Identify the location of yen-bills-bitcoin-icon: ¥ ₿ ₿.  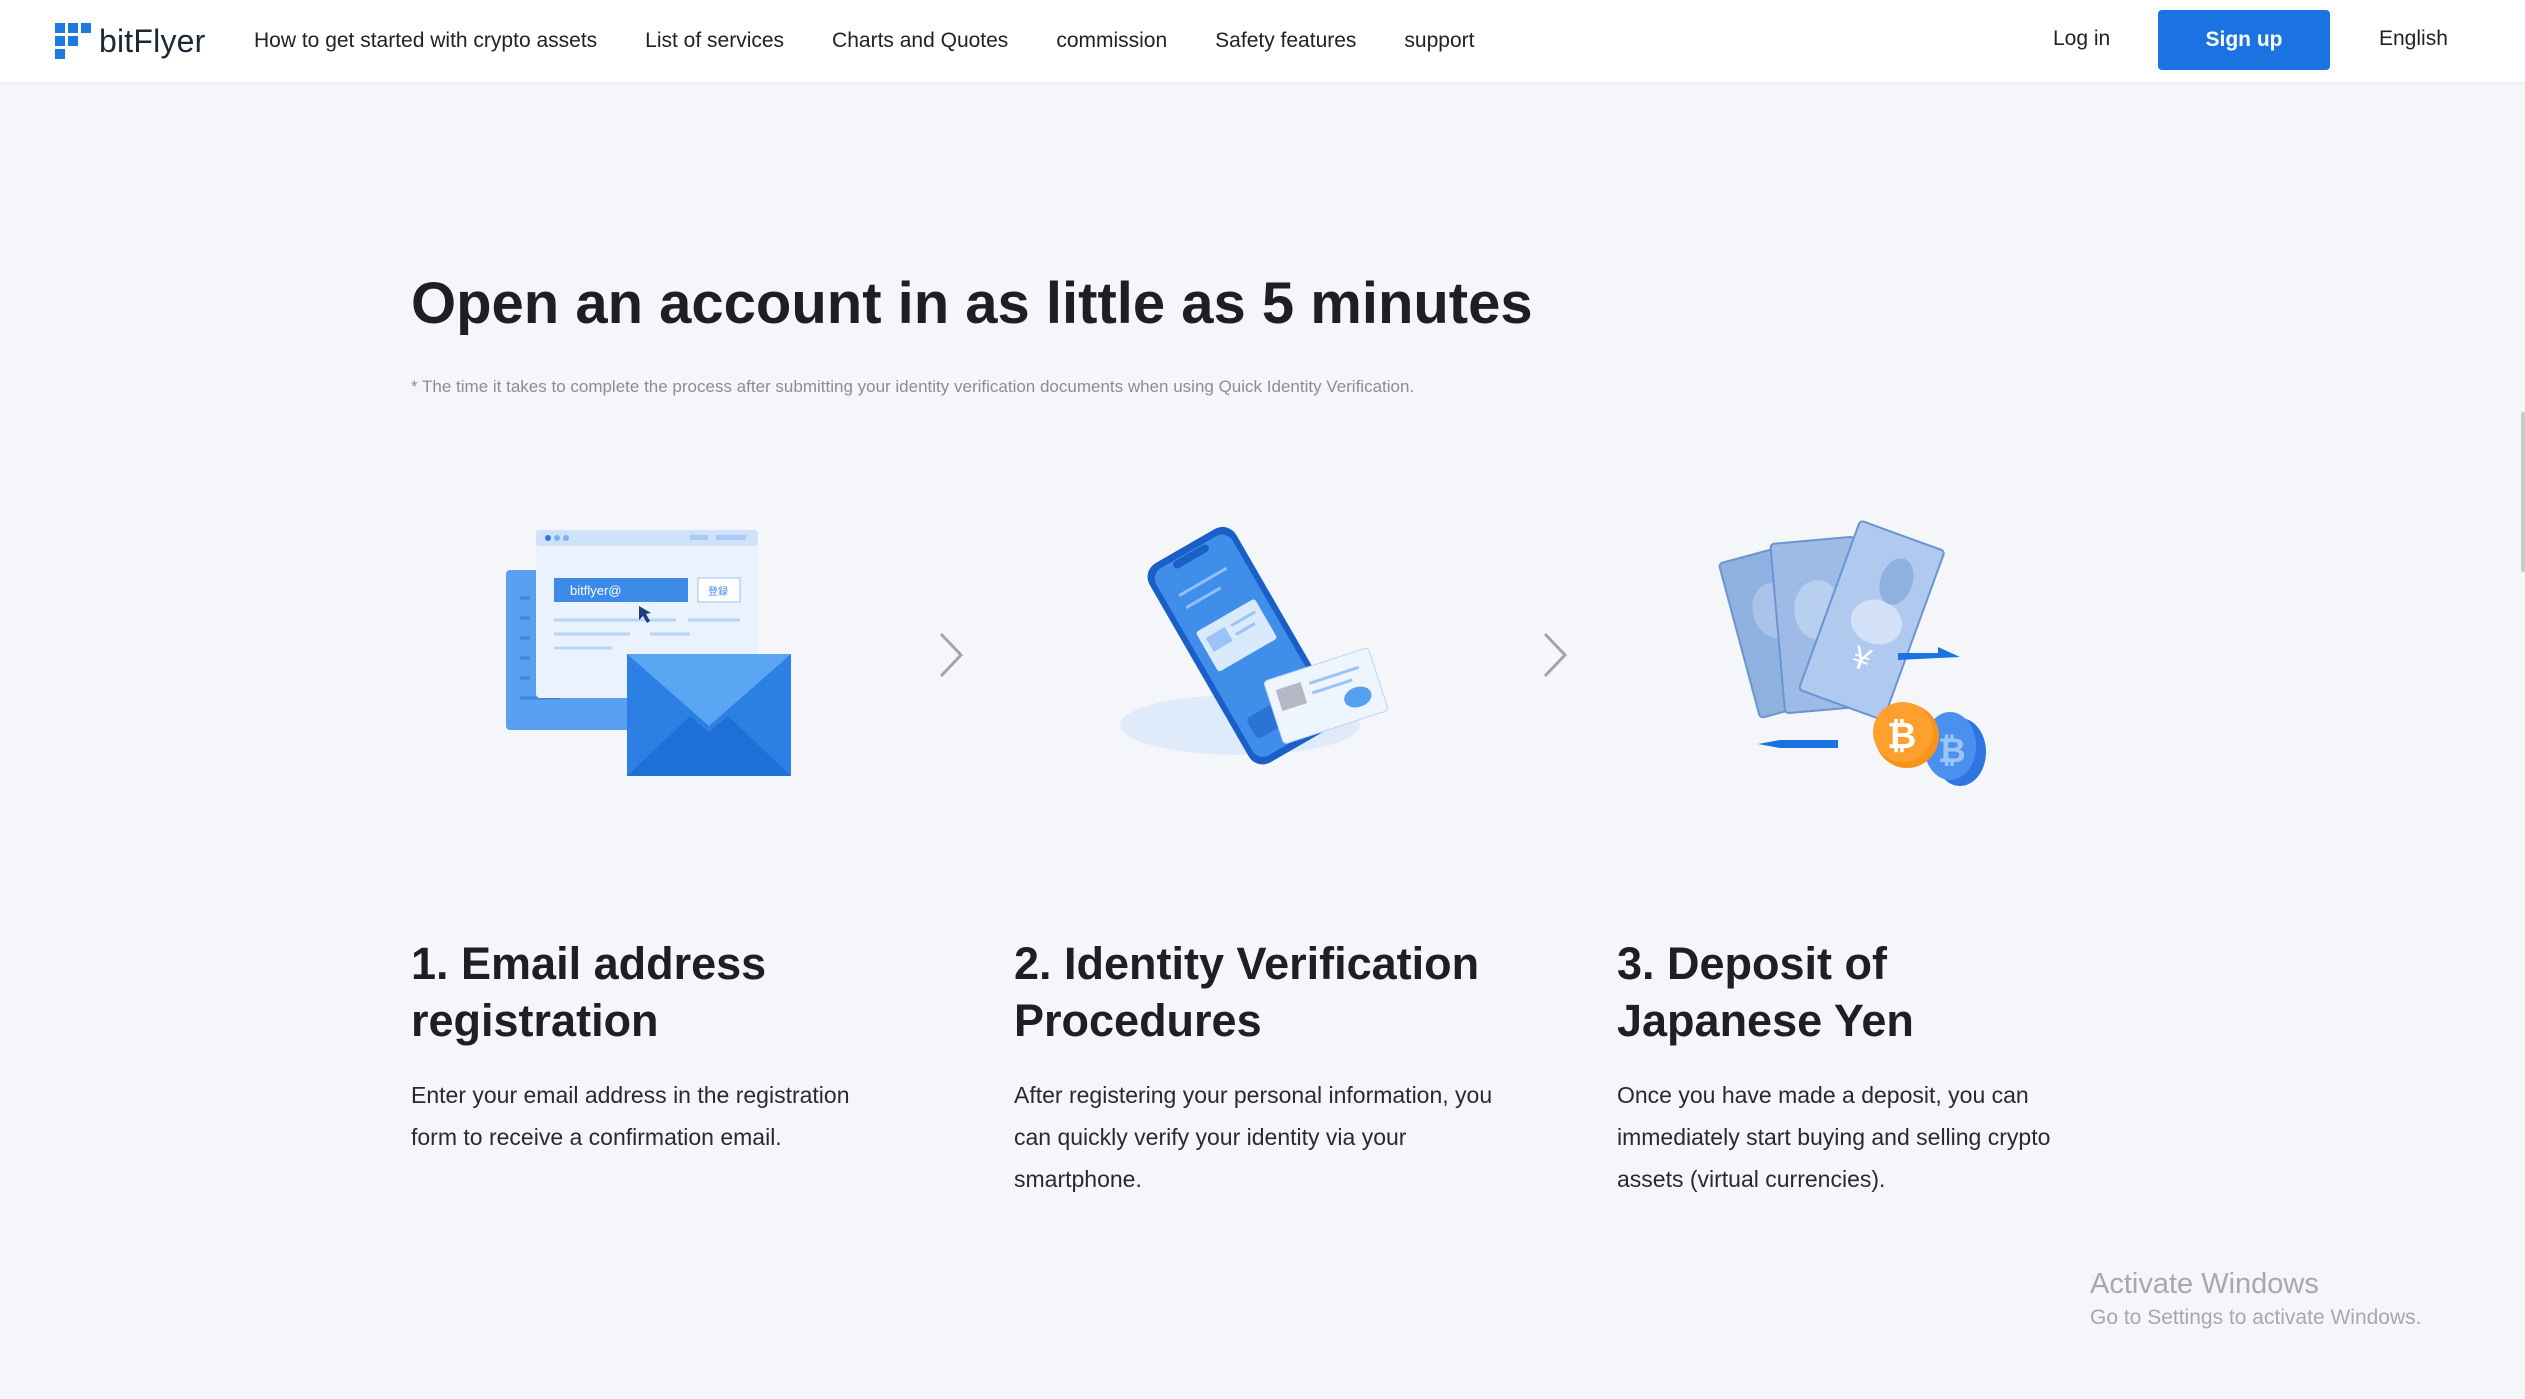
(1860, 650).